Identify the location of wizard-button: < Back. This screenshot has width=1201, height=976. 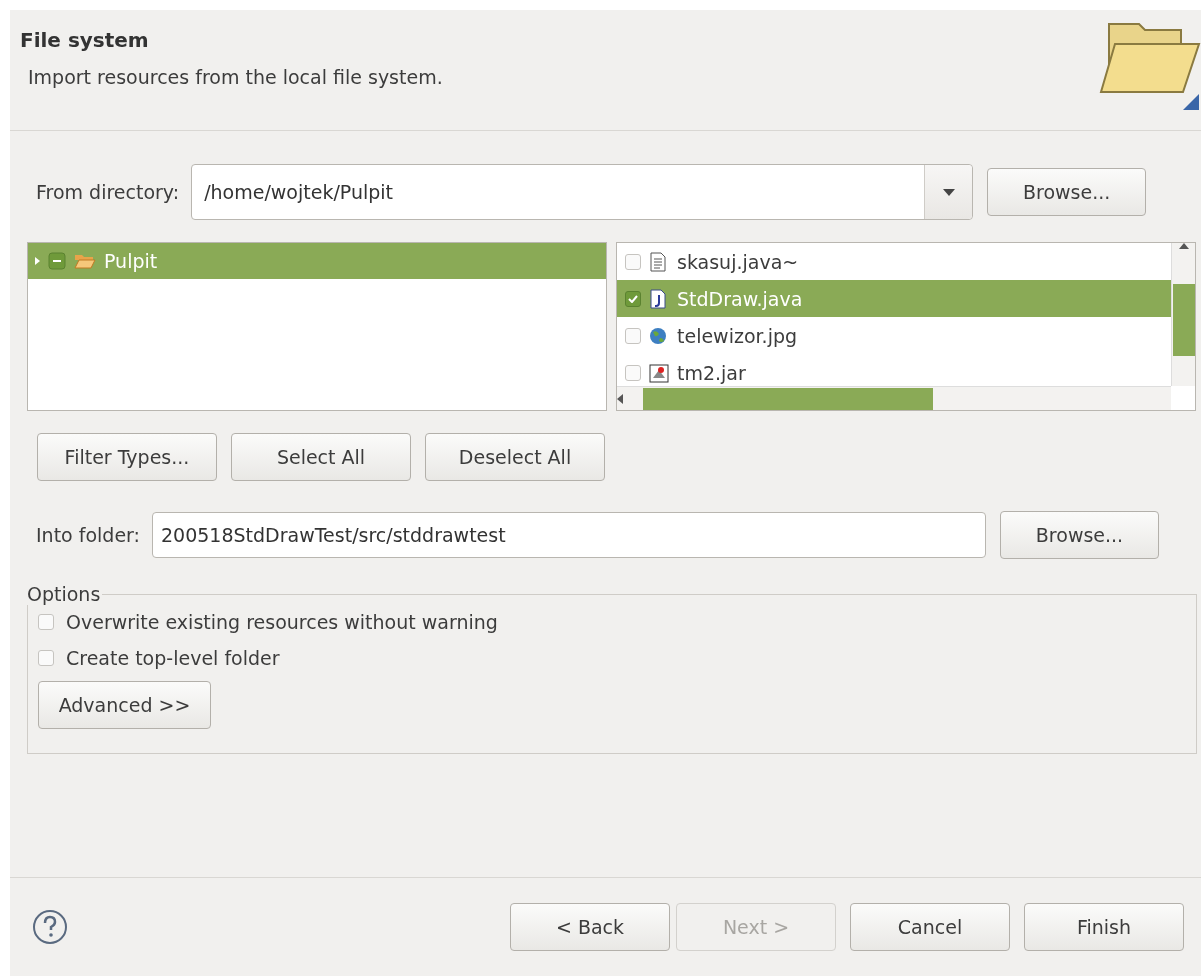
(590, 927).